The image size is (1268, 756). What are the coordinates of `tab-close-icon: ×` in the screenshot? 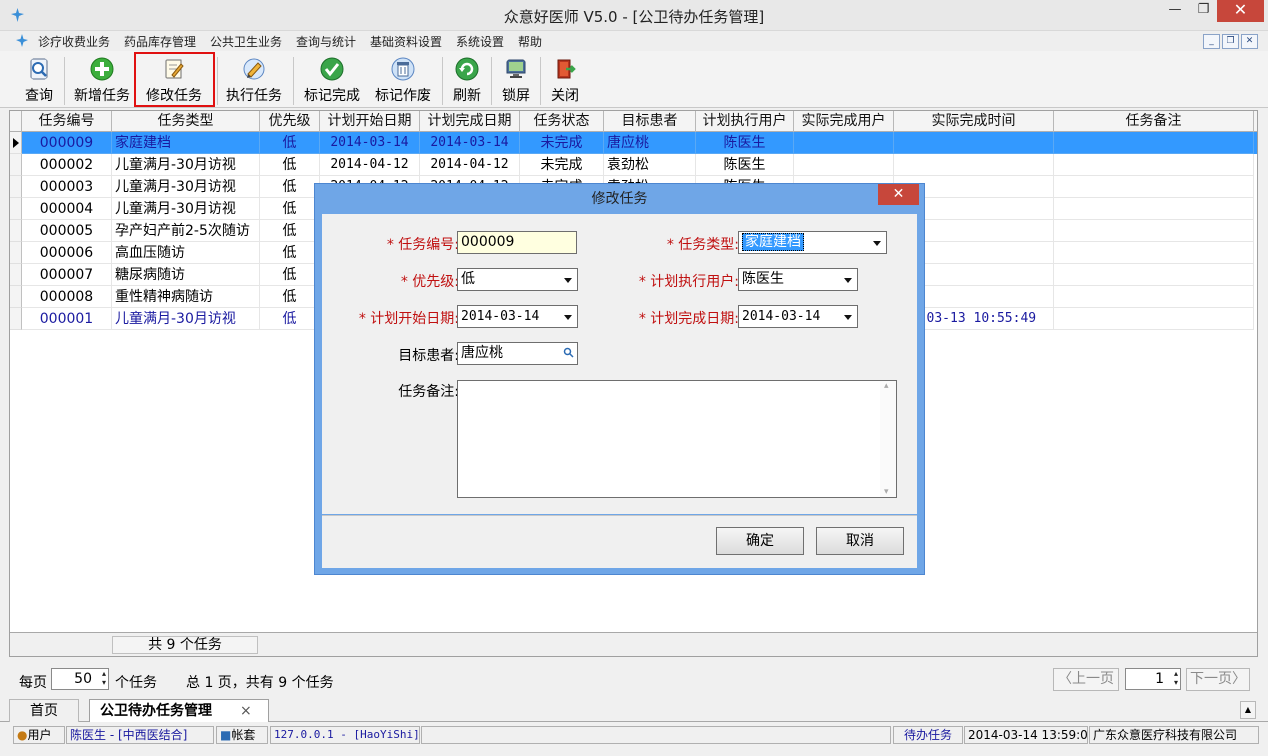 It's located at (246, 711).